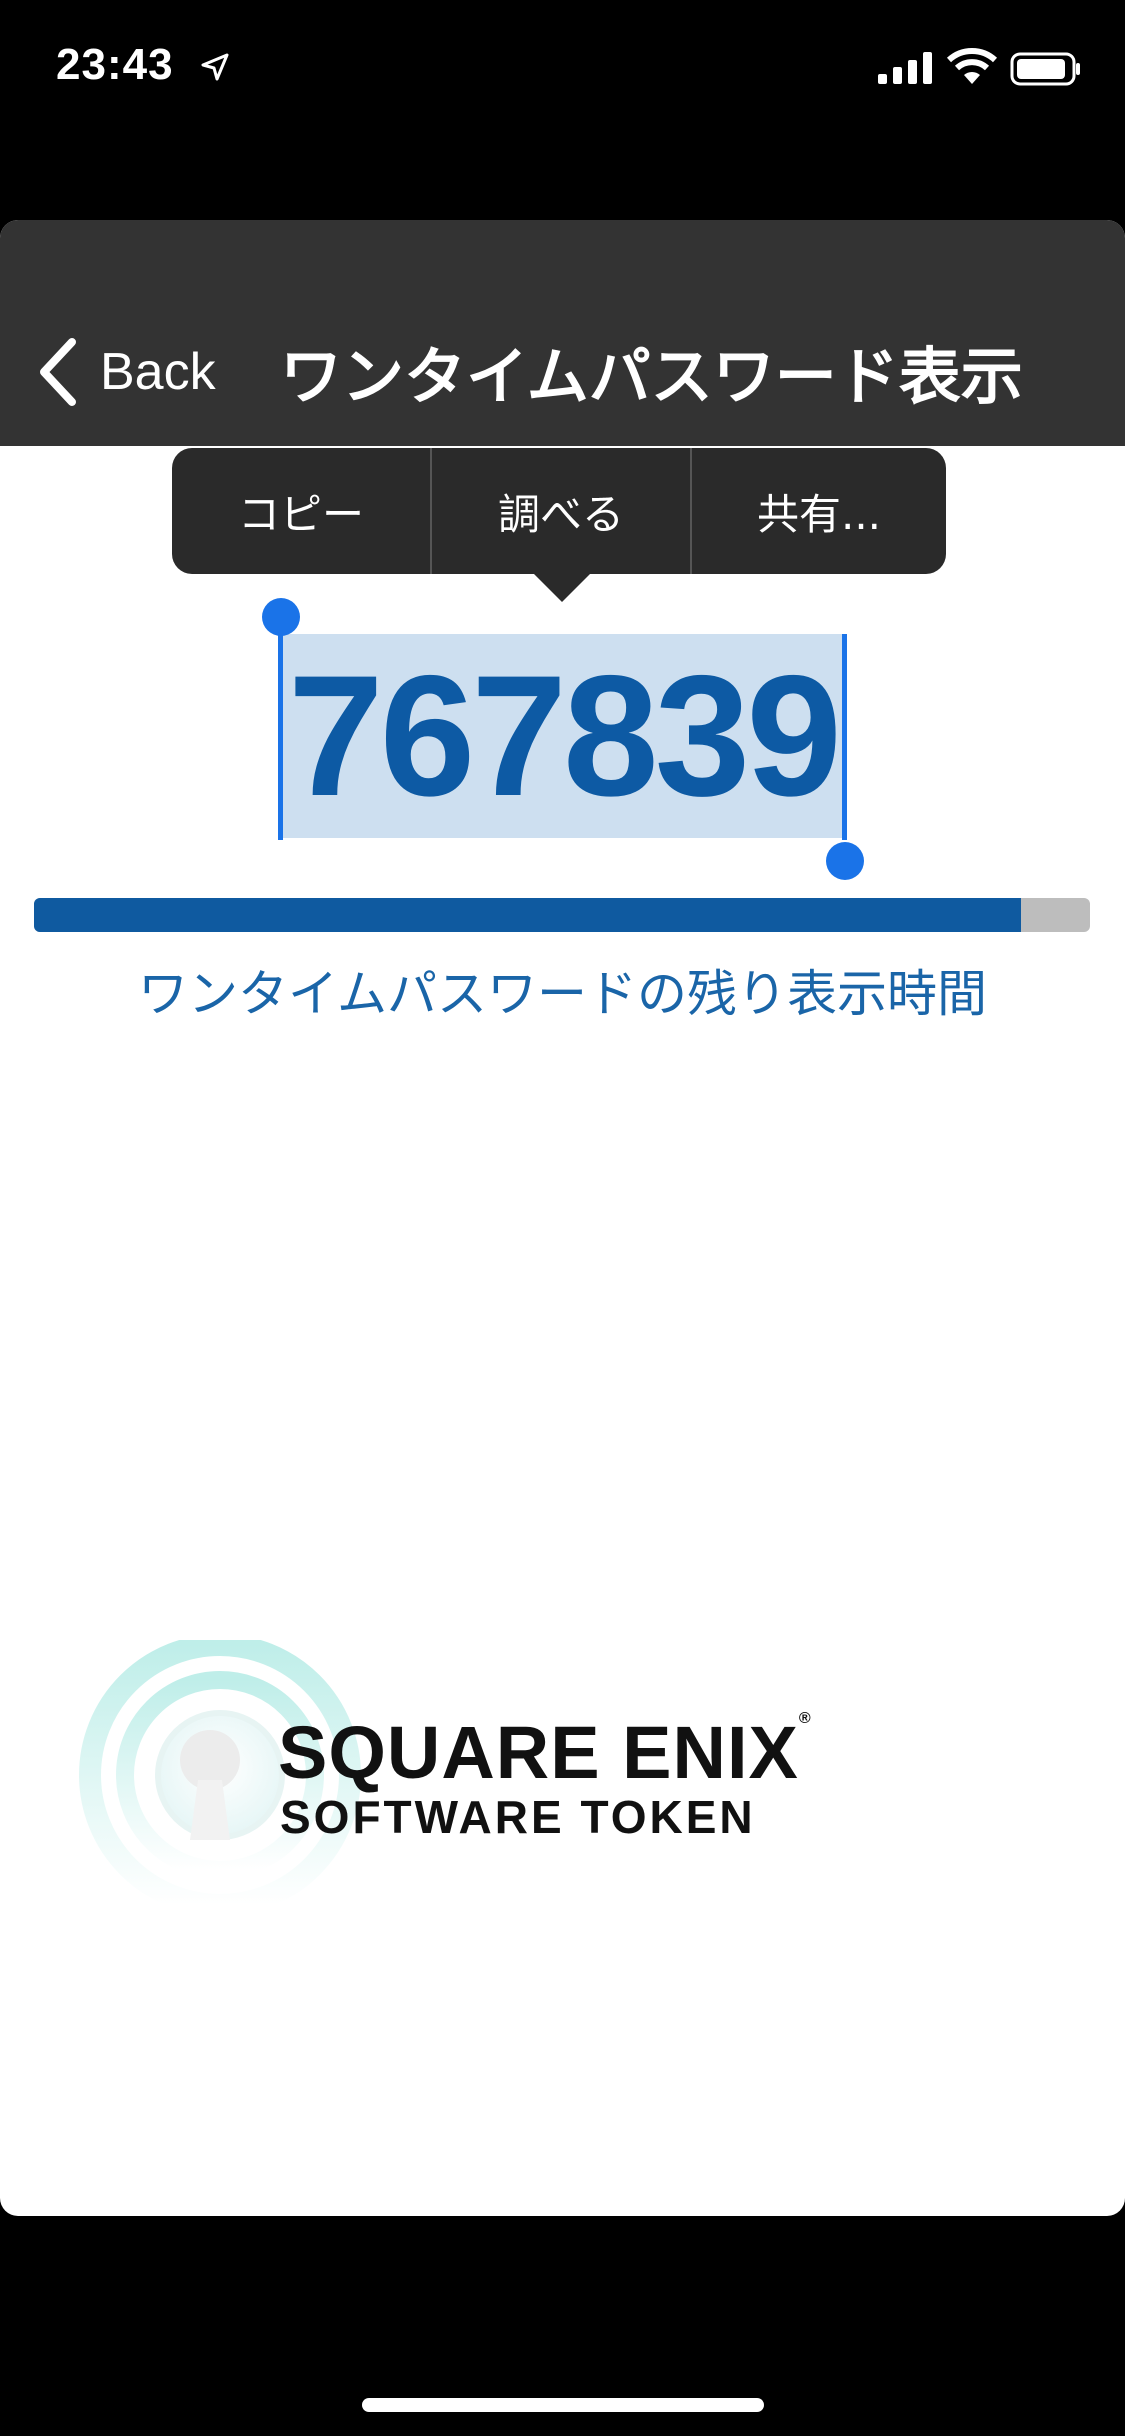 The width and height of the screenshot is (1125, 2436). What do you see at coordinates (281, 617) in the screenshot?
I see `selection-start-handle` at bounding box center [281, 617].